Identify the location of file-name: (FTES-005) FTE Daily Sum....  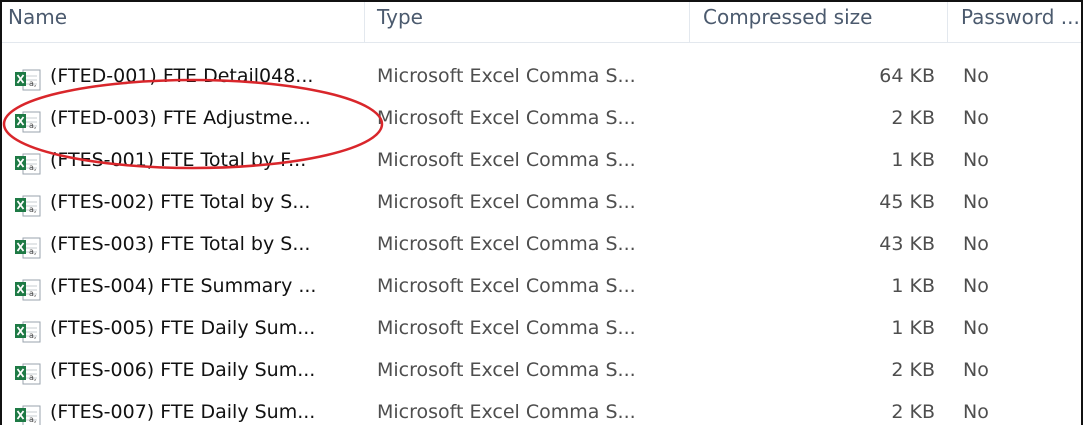
(183, 328).